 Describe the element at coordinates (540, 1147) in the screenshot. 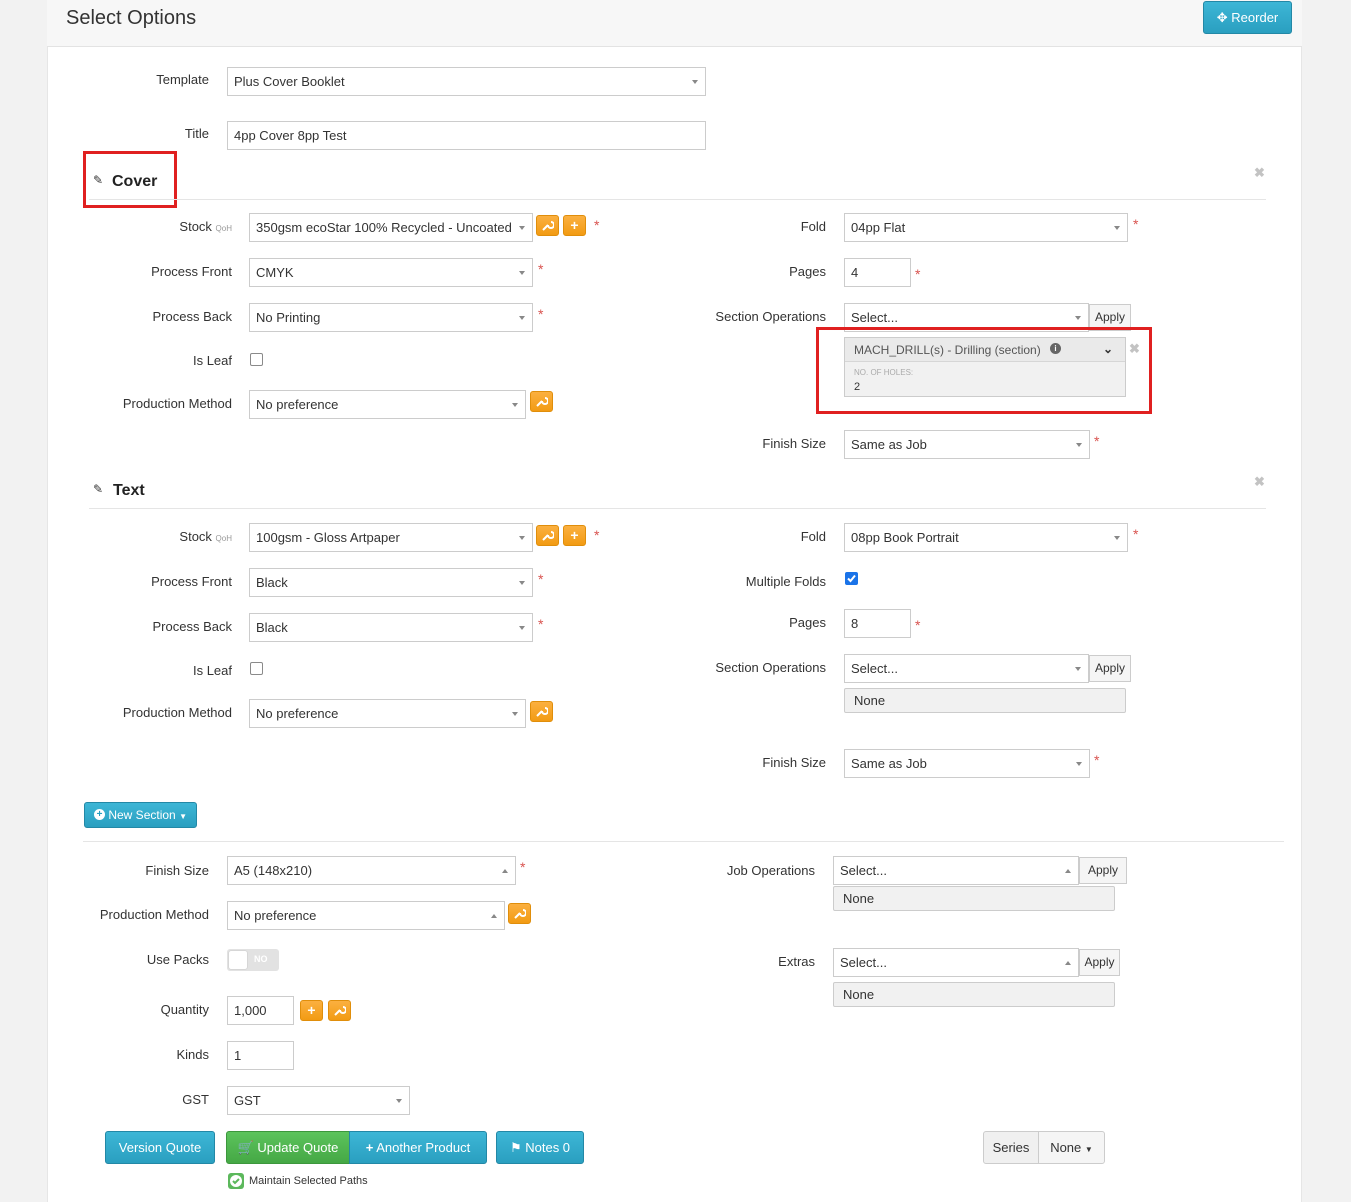

I see `notes-button: ⚑ Notes 0` at that location.